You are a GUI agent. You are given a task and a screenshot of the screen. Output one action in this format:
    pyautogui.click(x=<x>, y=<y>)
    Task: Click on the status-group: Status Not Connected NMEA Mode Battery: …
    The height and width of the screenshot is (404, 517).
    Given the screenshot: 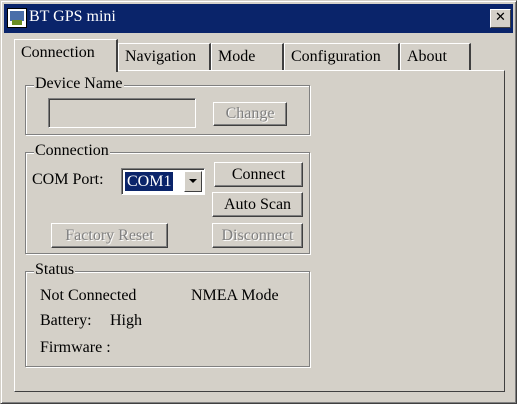 What is the action you would take?
    pyautogui.click(x=167, y=314)
    